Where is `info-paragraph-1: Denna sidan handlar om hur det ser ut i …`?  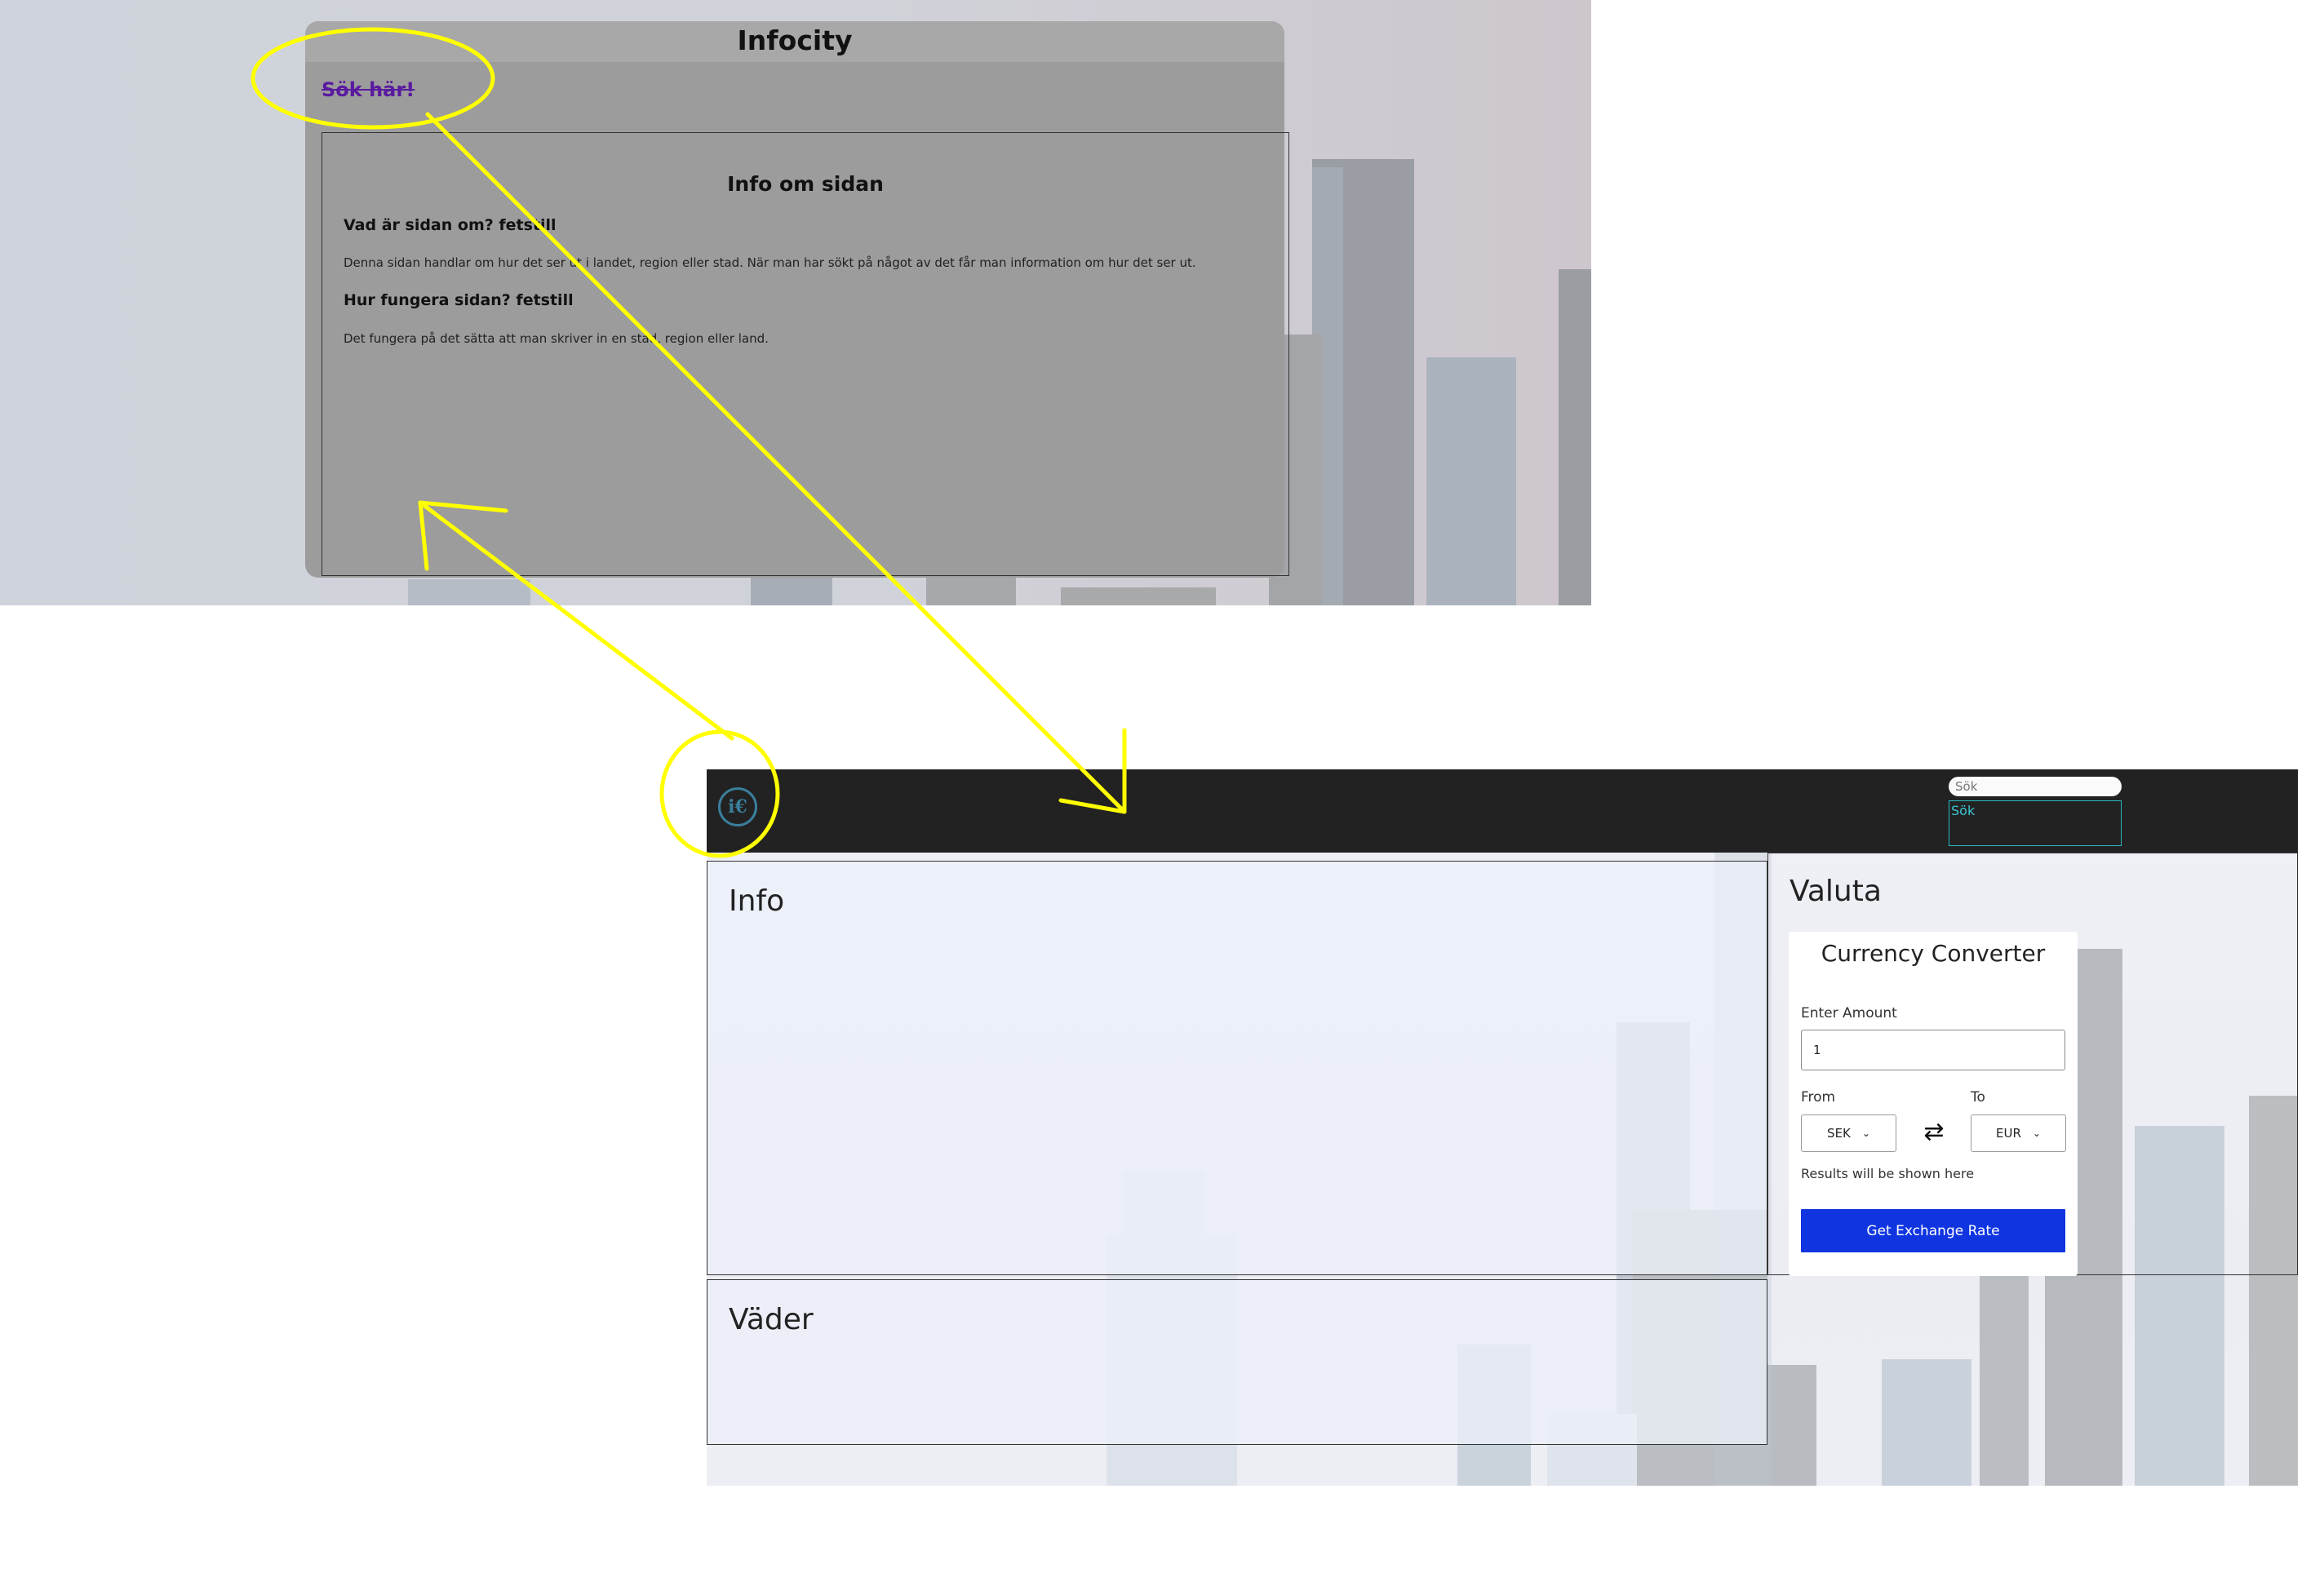
info-paragraph-1: Denna sidan handlar om hur det ser ut i … is located at coordinates (770, 262).